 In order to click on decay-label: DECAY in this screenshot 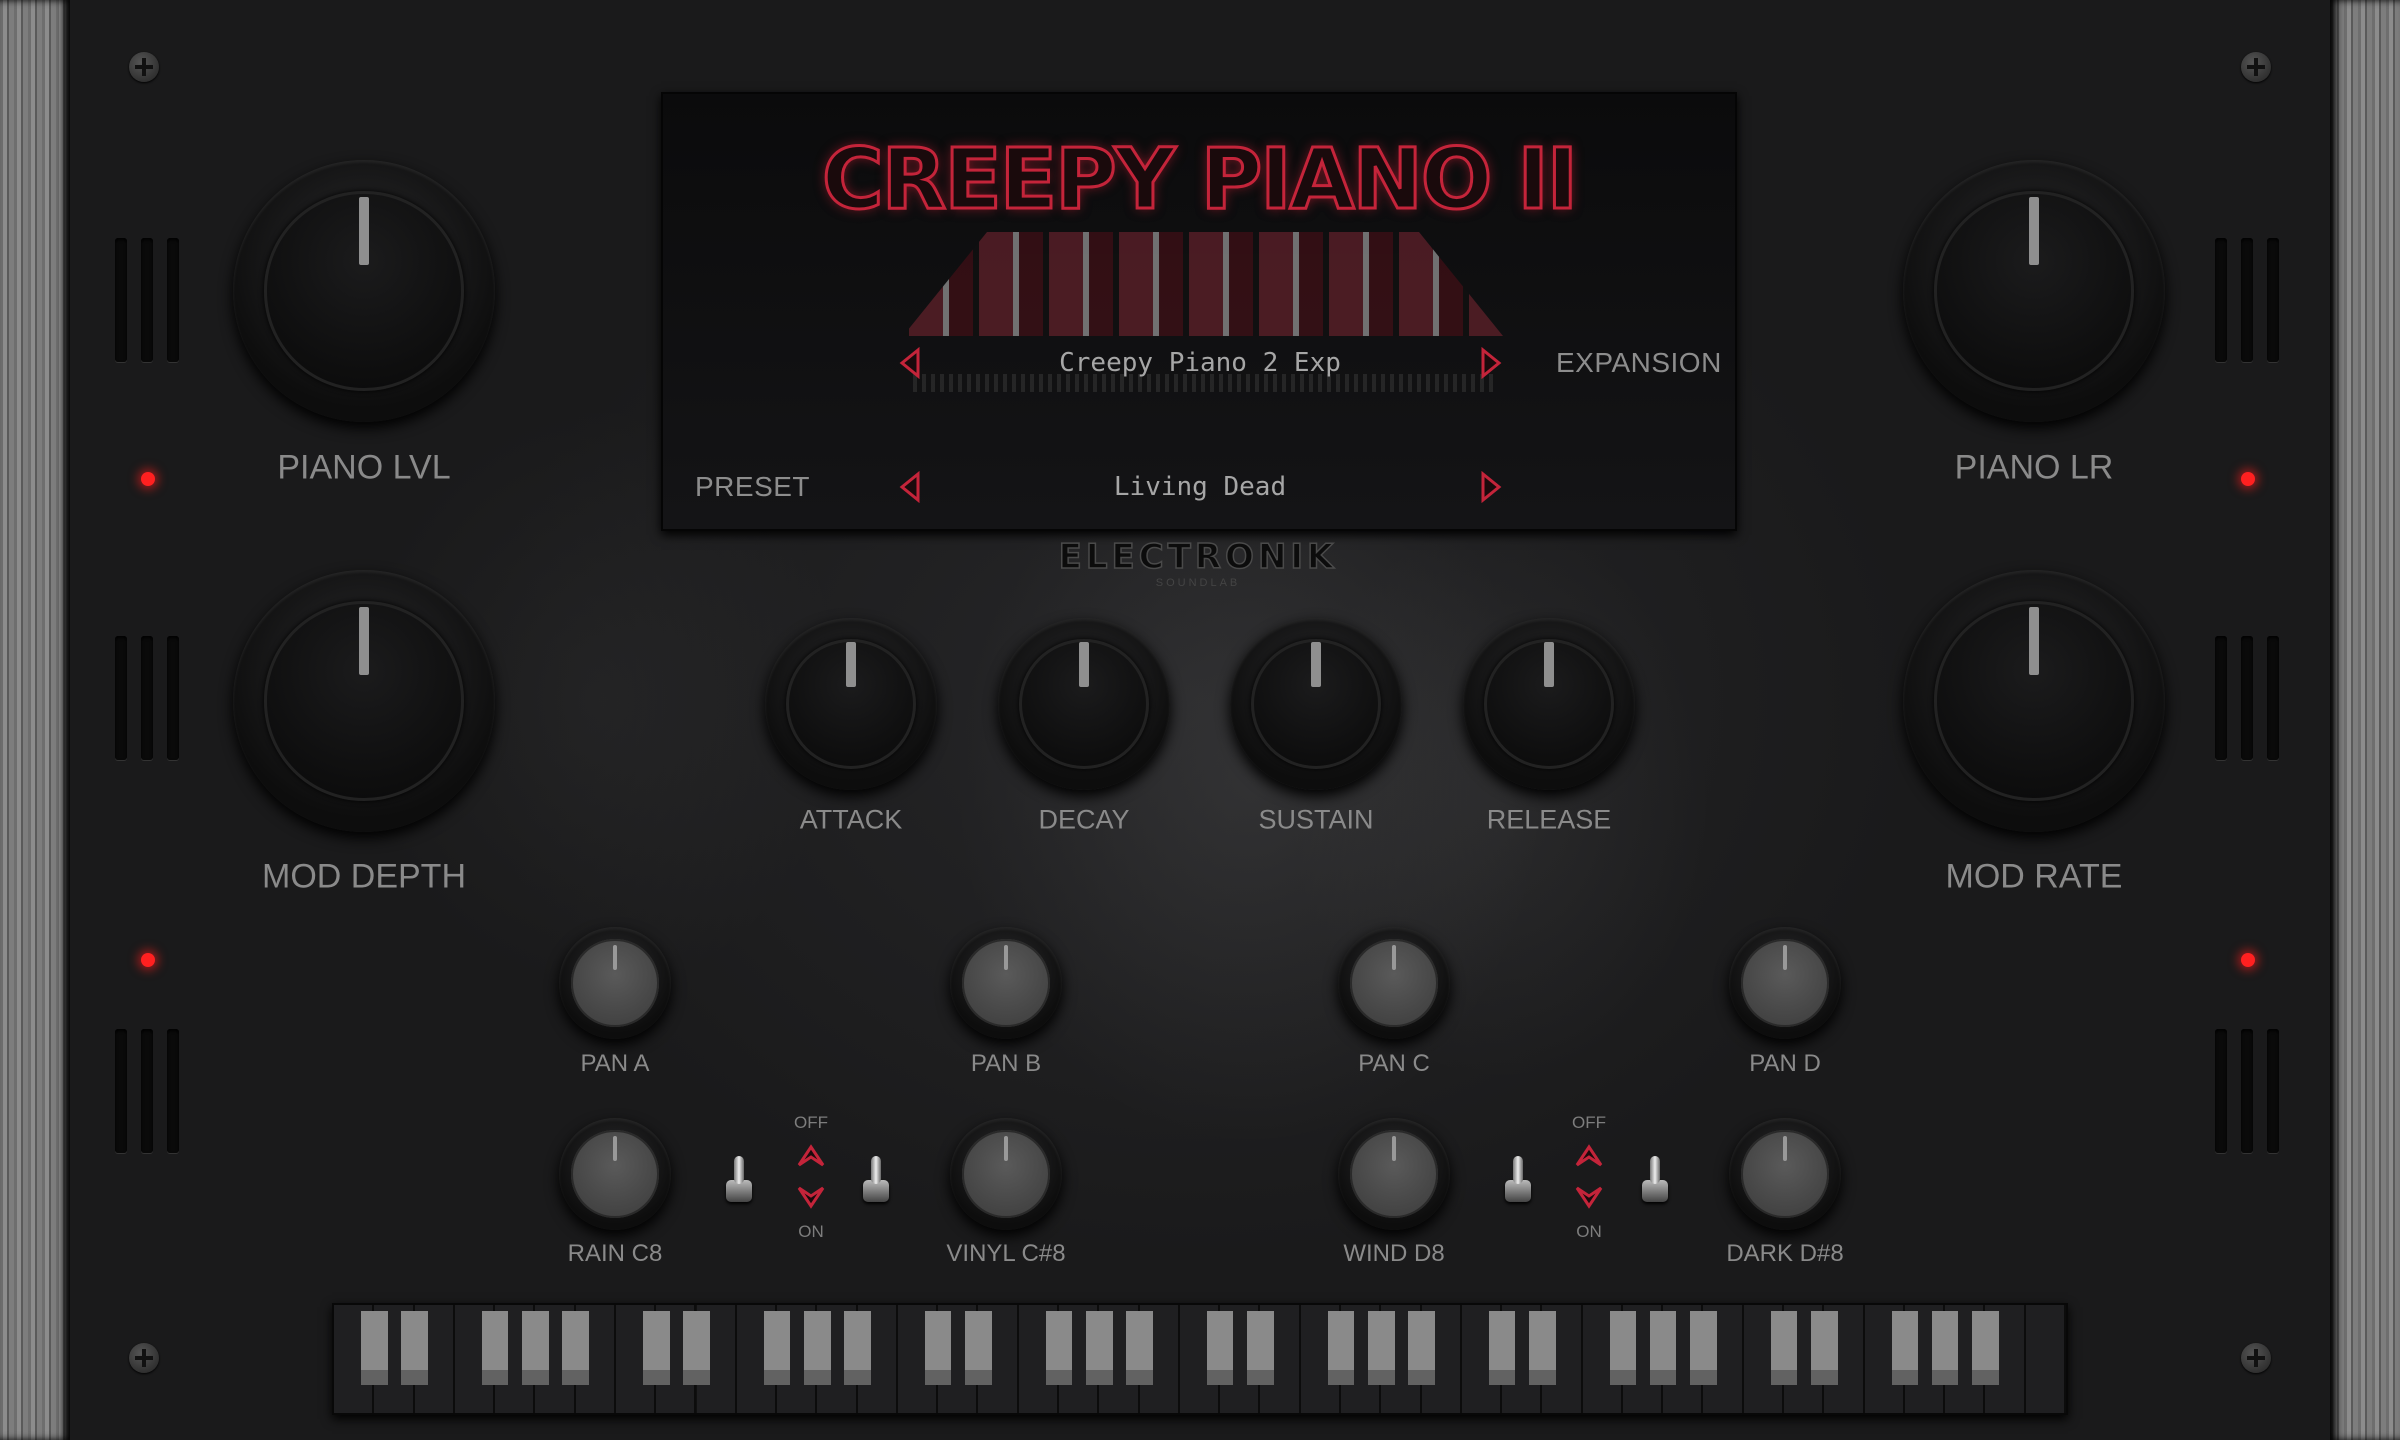, I will do `click(1084, 819)`.